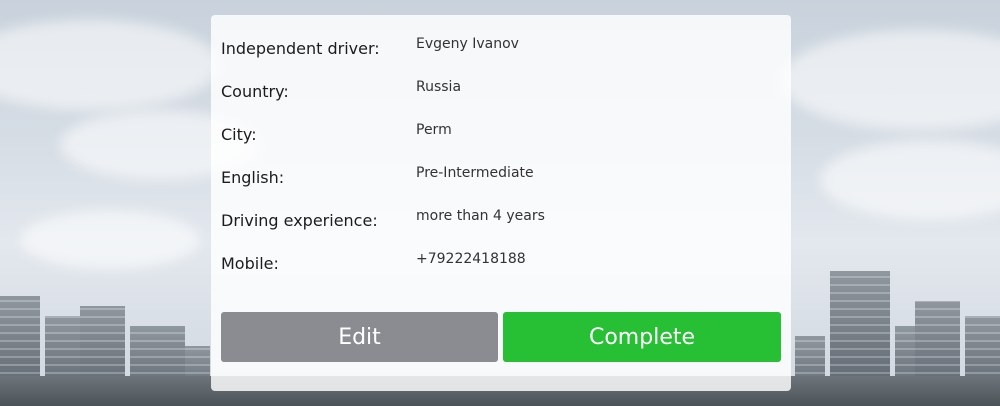 The height and width of the screenshot is (406, 1000). I want to click on mobile-value: +79222418188, so click(471, 259).